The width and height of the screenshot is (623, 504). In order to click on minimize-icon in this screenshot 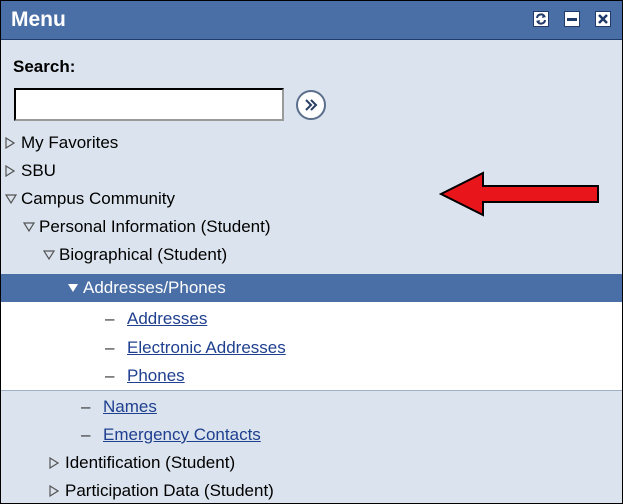, I will do `click(572, 19)`.